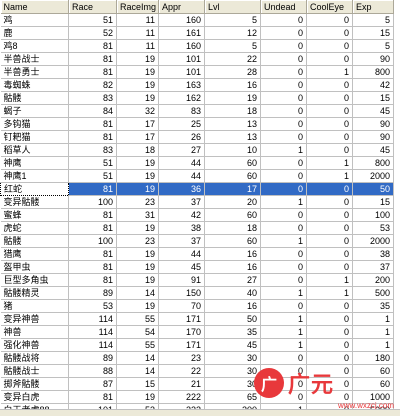  Describe the element at coordinates (181, 150) in the screenshot. I see `cell-appr: 27` at that location.